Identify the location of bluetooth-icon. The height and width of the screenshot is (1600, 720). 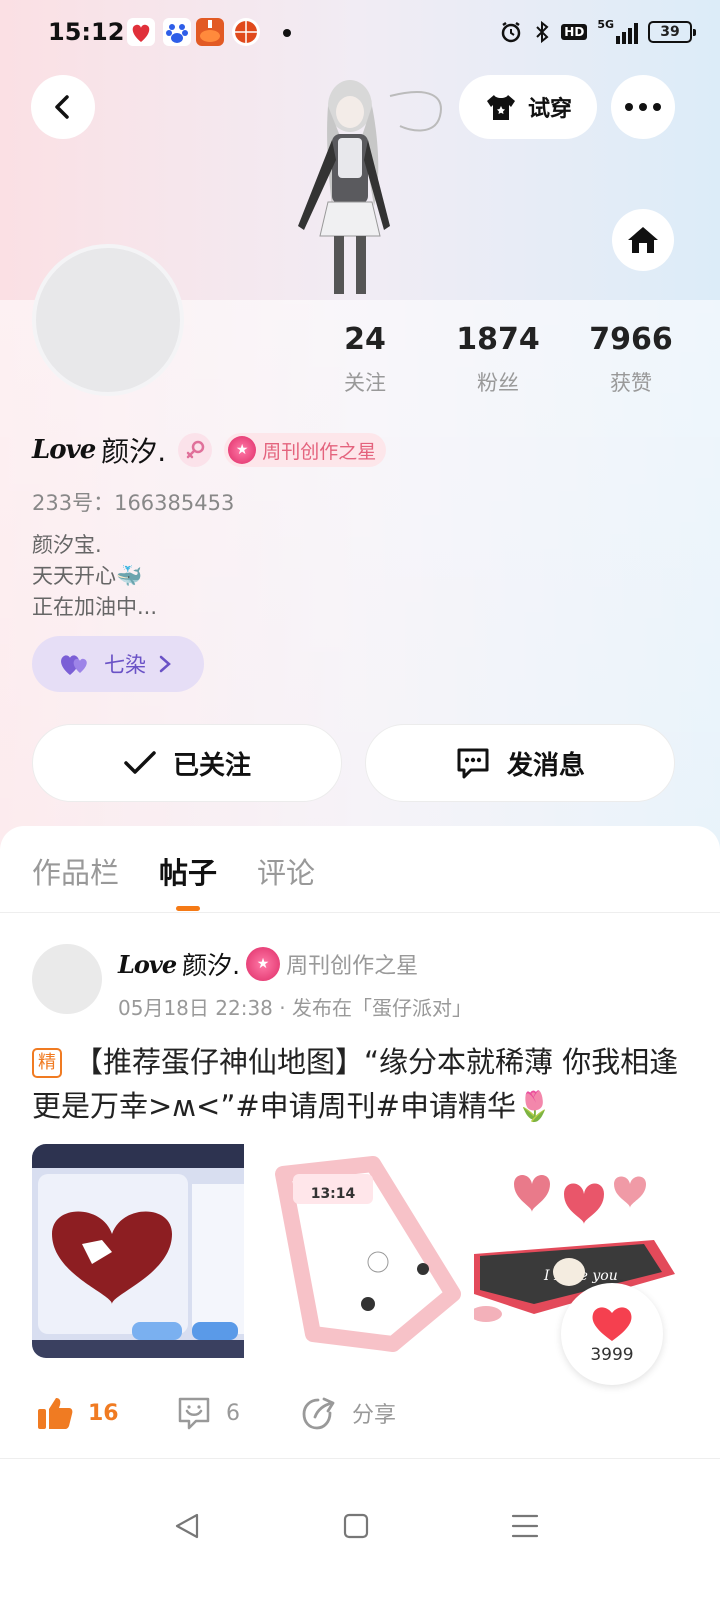
(542, 32).